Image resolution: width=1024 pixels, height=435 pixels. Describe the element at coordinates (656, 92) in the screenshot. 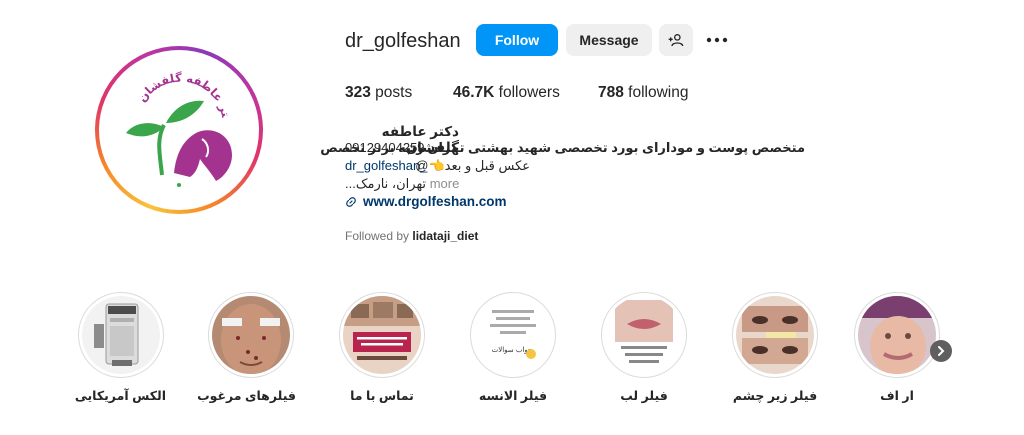

I see `following-label: following` at that location.